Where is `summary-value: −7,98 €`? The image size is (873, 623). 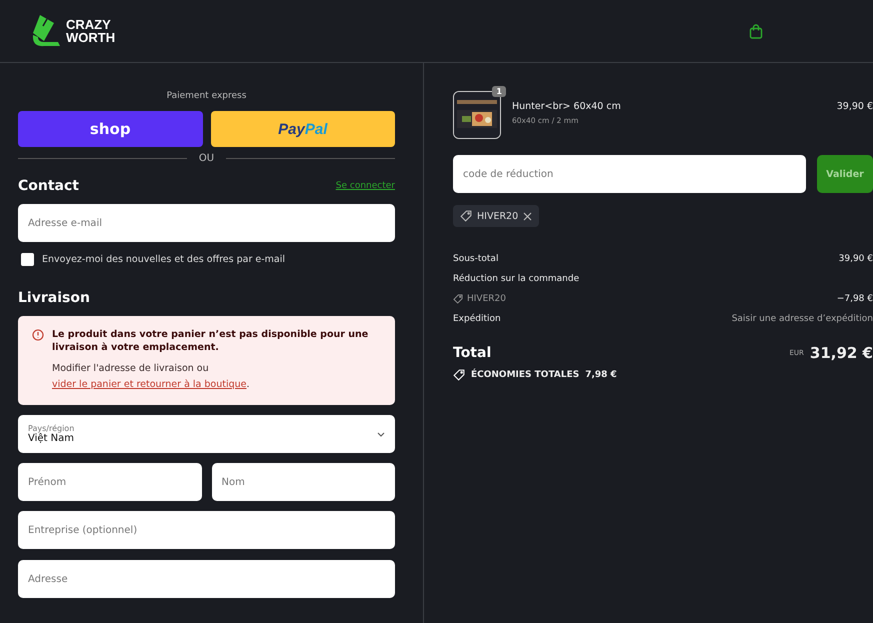 summary-value: −7,98 € is located at coordinates (854, 299).